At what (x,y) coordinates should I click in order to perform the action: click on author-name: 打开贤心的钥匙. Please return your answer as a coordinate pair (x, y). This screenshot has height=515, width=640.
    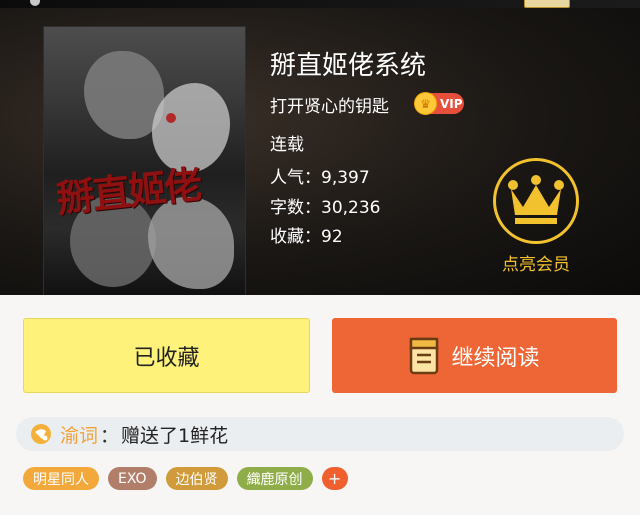
    Looking at the image, I should click on (329, 104).